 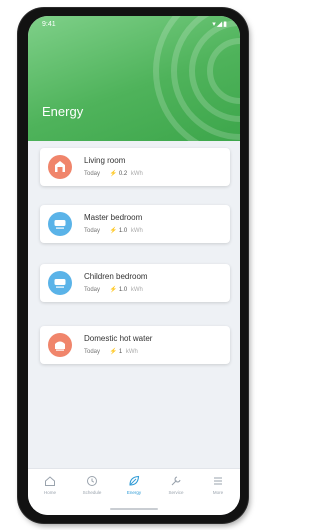 What do you see at coordinates (135, 283) in the screenshot?
I see `energy-card-children-bedroom: Children bedroom Today ⚡ 1.0 kWh` at bounding box center [135, 283].